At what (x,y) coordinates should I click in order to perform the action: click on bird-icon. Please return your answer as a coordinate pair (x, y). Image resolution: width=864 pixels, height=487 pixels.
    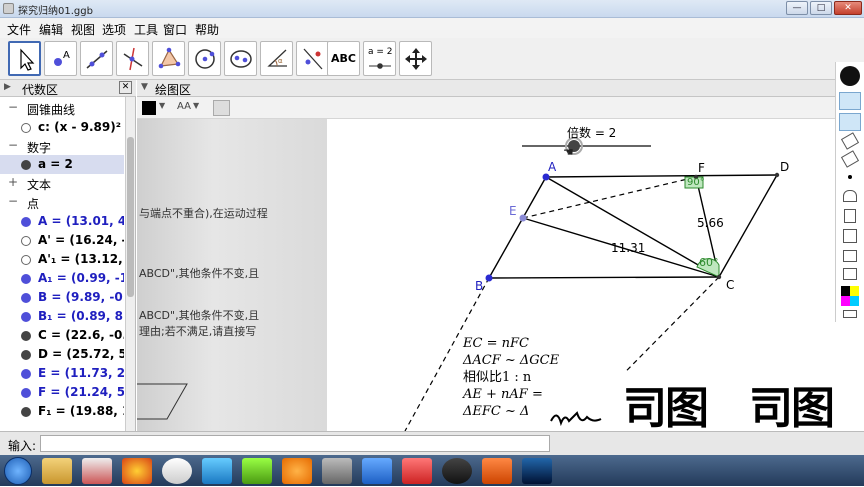
    Looking at the image, I should click on (217, 471).